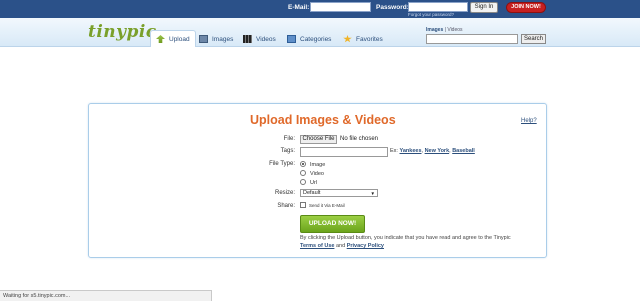  What do you see at coordinates (332, 224) in the screenshot?
I see `upload-now-button: UPLOAD NOW!` at bounding box center [332, 224].